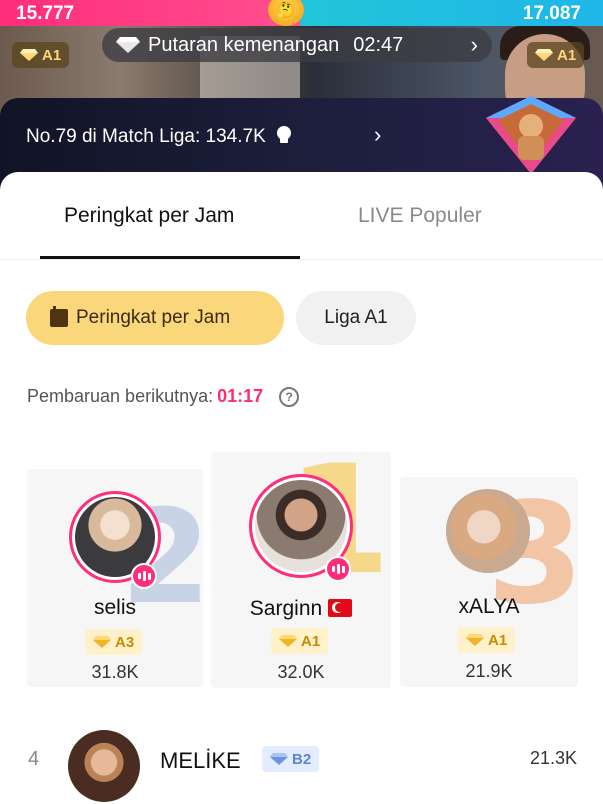  What do you see at coordinates (115, 672) in the screenshot?
I see `creator-score: 31.8K` at bounding box center [115, 672].